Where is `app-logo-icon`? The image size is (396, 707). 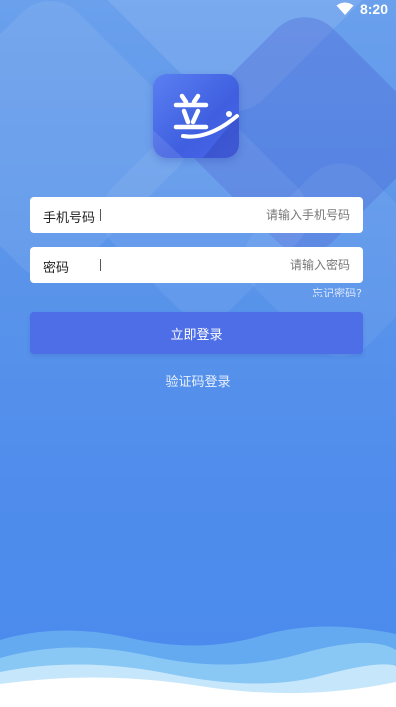 app-logo-icon is located at coordinates (196, 116).